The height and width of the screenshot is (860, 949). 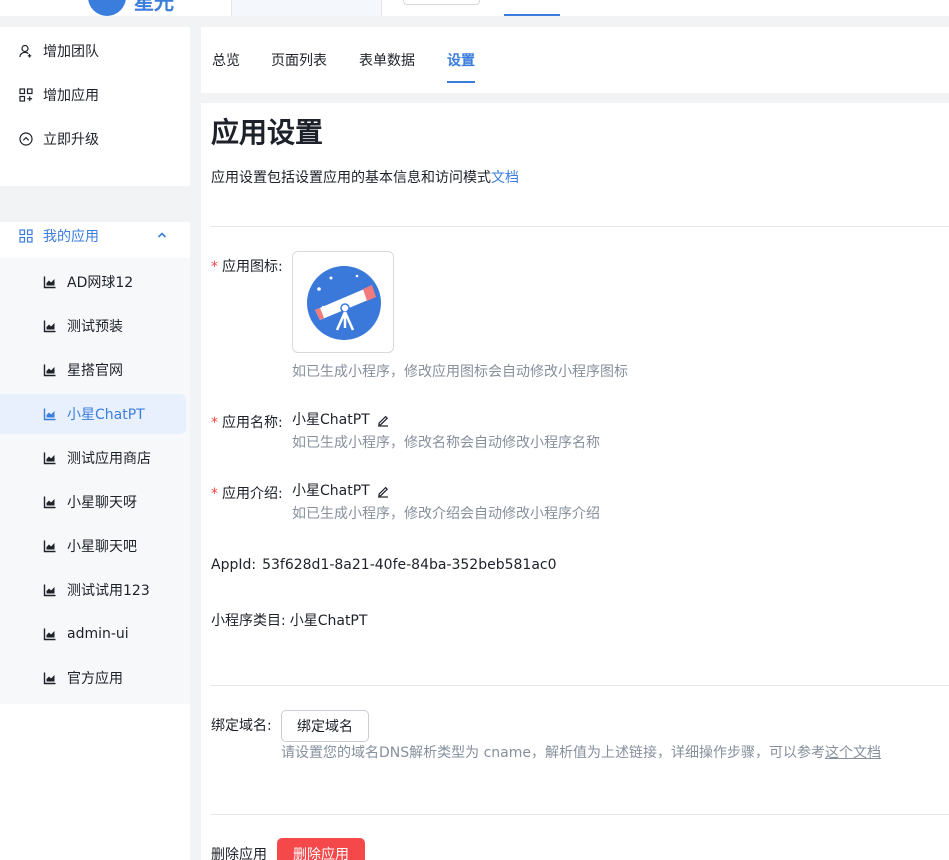 I want to click on page-title: 应用设置, so click(x=267, y=132).